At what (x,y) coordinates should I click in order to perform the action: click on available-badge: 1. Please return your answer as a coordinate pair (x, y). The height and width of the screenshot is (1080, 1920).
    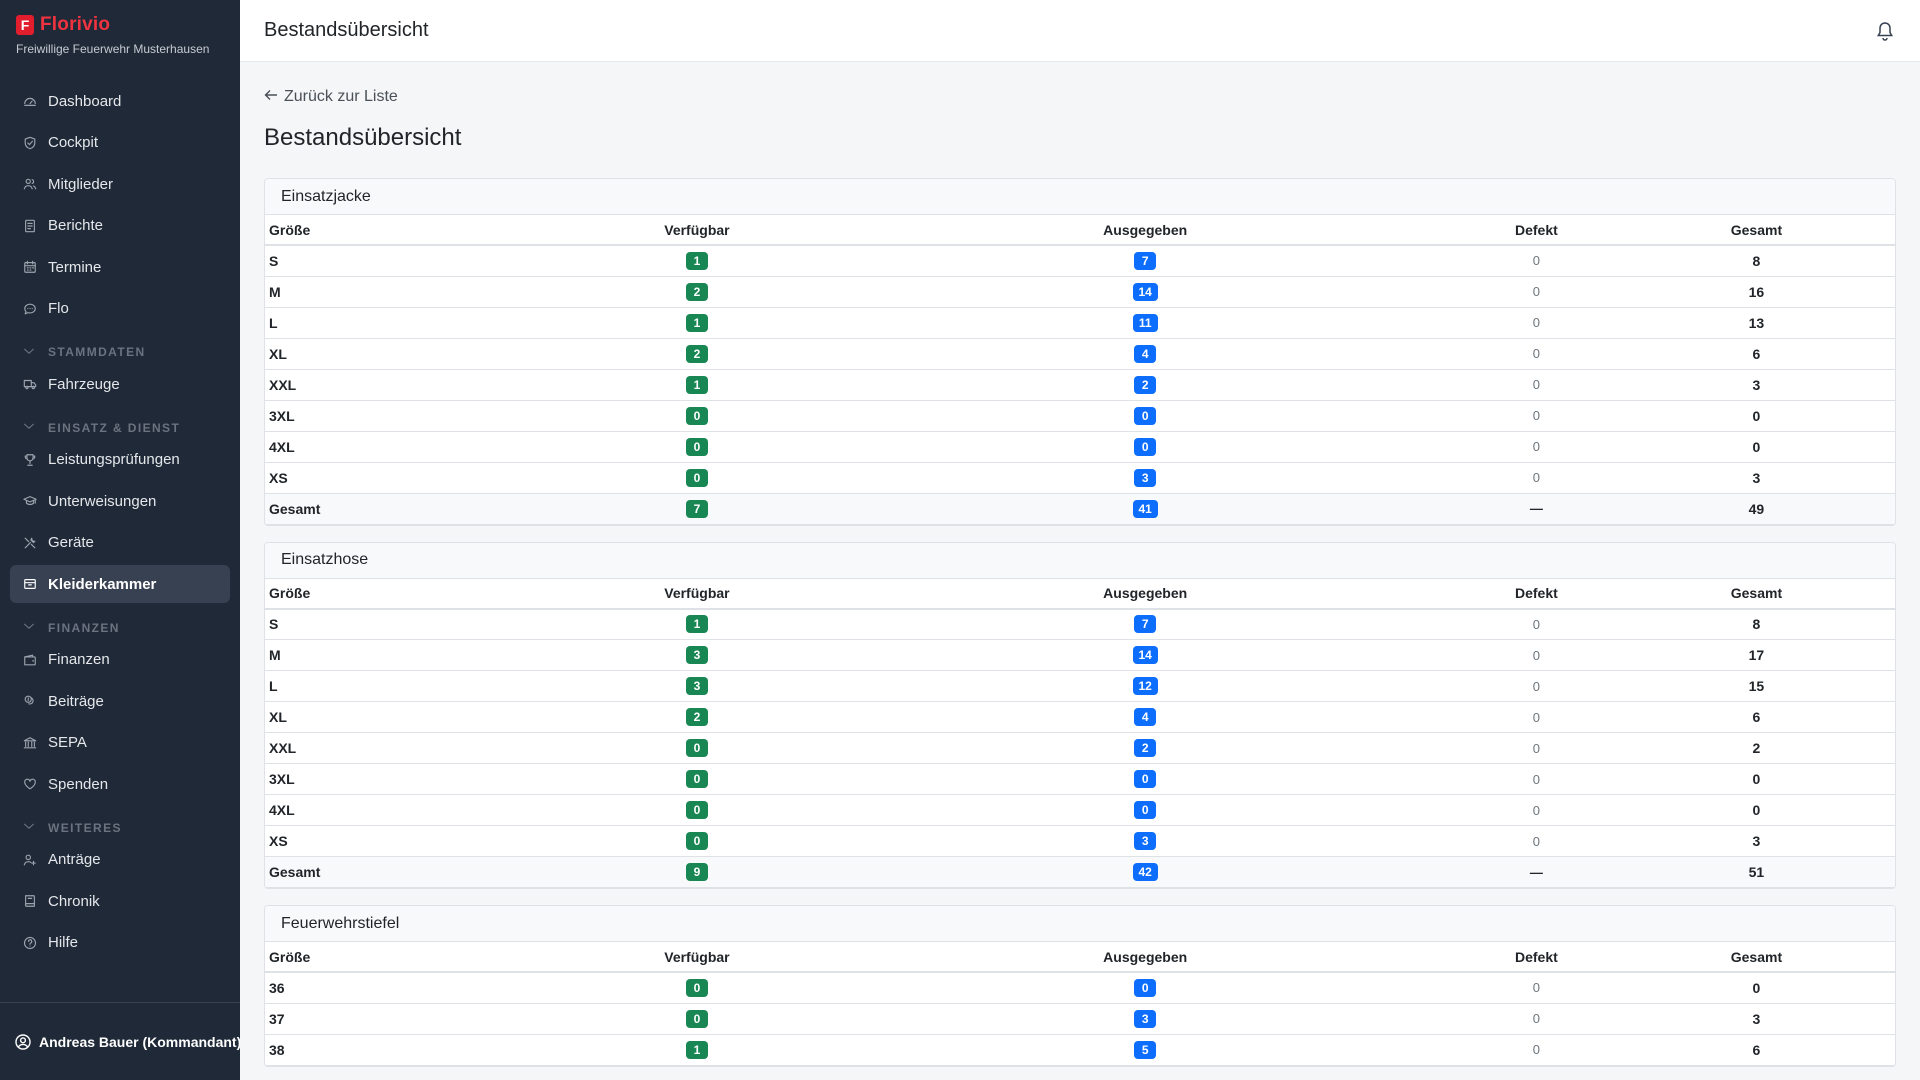
    Looking at the image, I should click on (696, 260).